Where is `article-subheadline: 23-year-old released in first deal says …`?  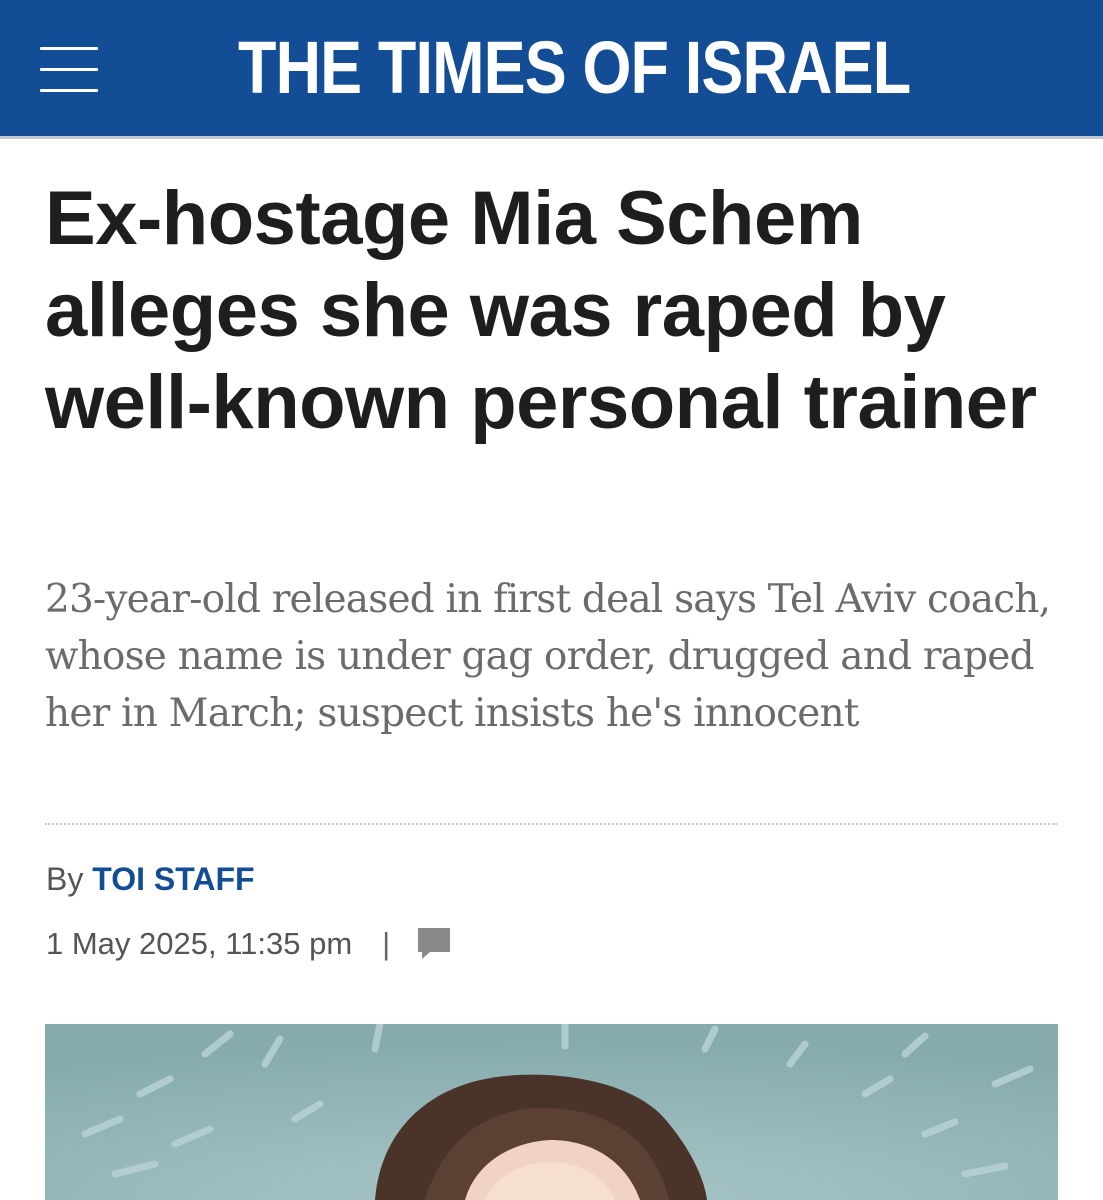 article-subheadline: 23-year-old released in first deal says … is located at coordinates (548, 656).